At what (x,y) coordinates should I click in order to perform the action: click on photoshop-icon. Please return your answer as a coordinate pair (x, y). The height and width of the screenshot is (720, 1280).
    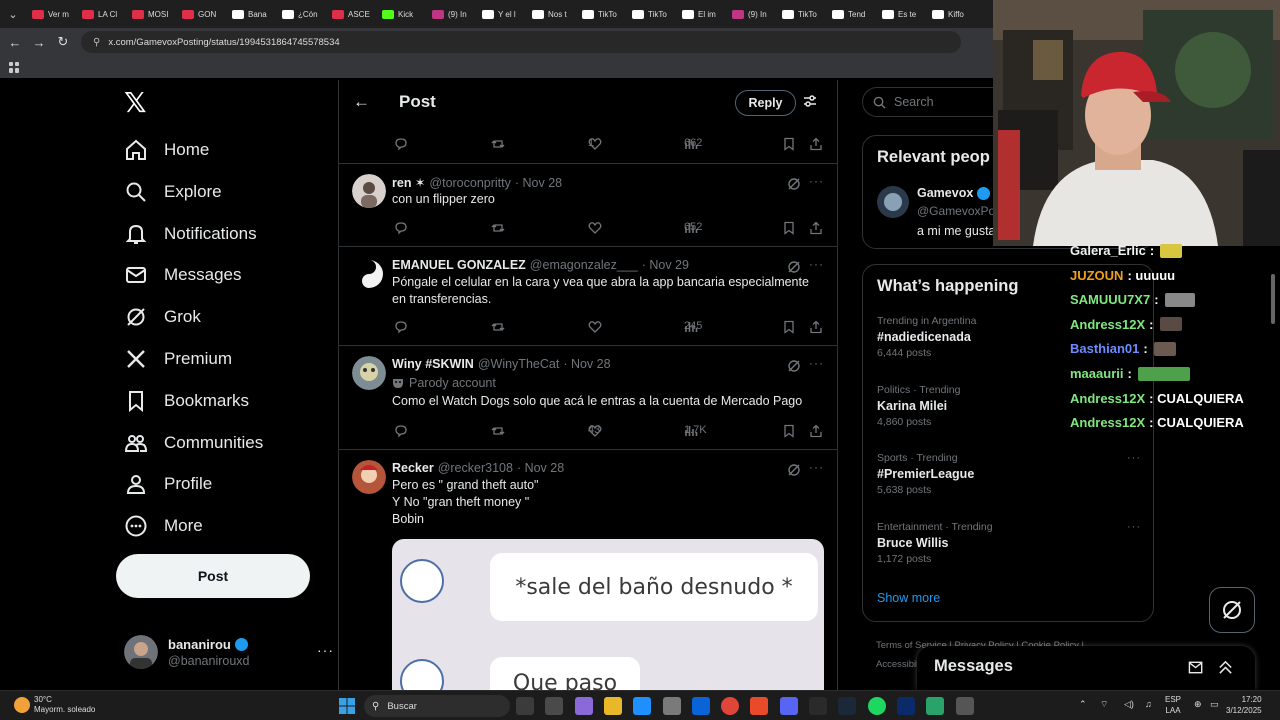
    Looking at the image, I should click on (905, 706).